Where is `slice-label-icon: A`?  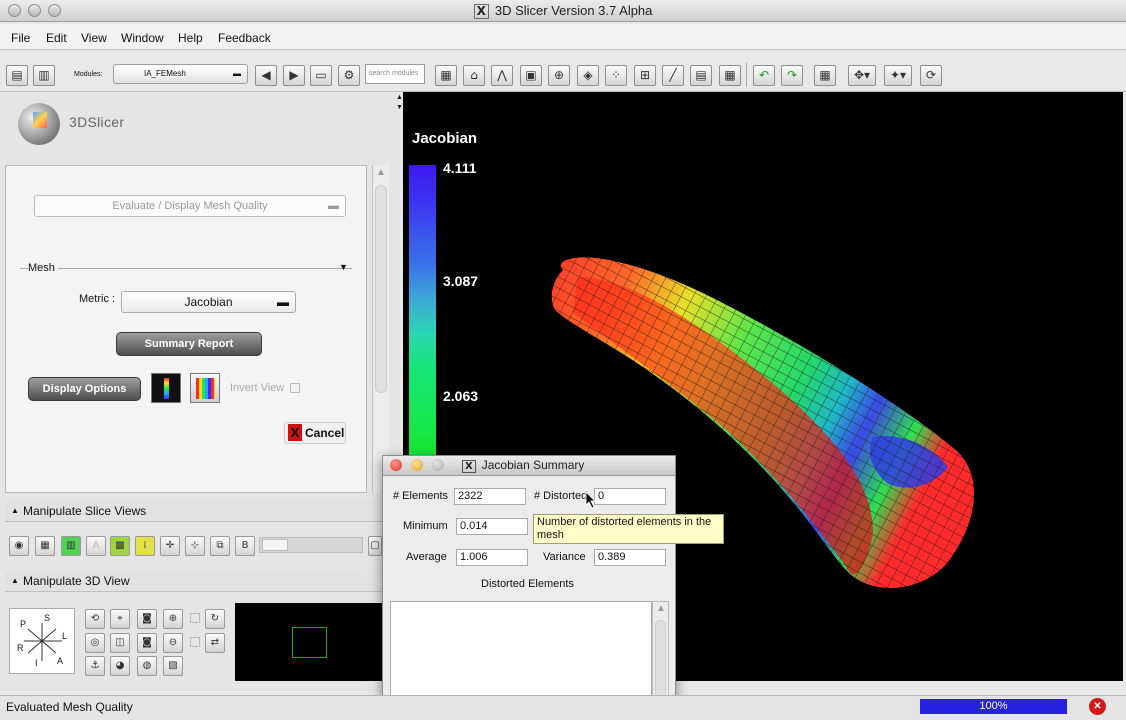
slice-label-icon: A is located at coordinates (96, 546).